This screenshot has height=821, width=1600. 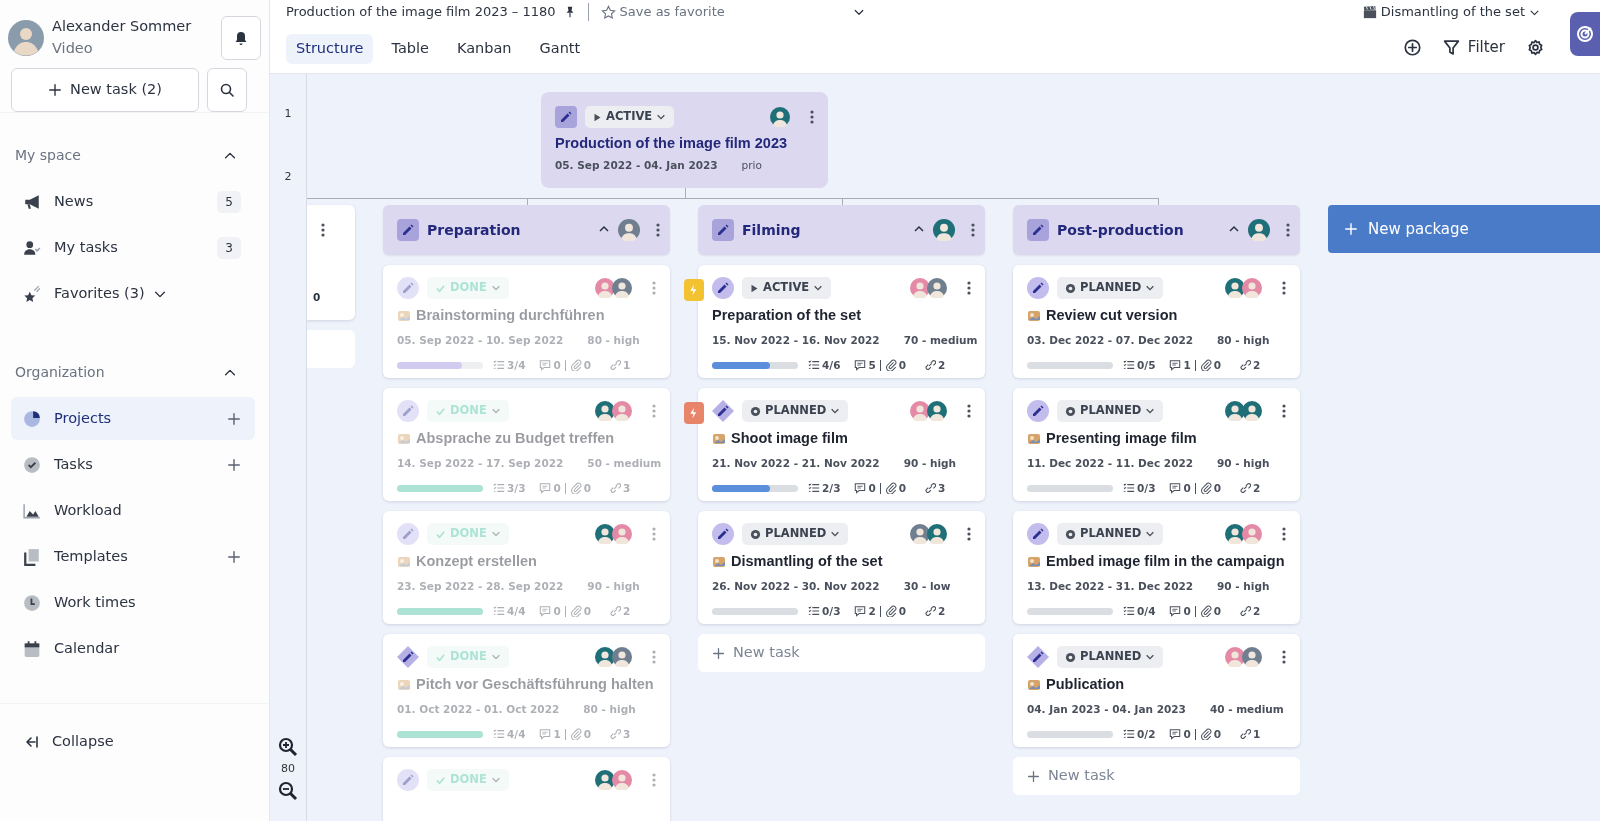 What do you see at coordinates (133, 293) in the screenshot?
I see `sidebar-item: Favorites (3)` at bounding box center [133, 293].